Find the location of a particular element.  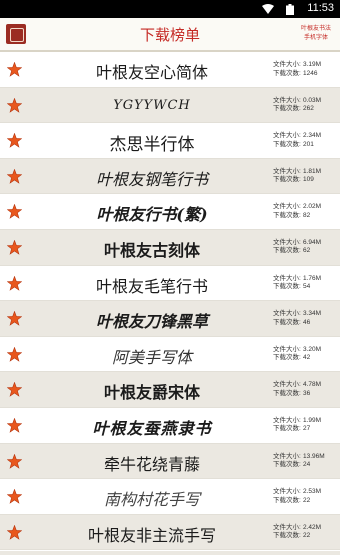

font-meta: 文件大小: 4.78M 下载次数: 36 is located at coordinates (306, 389).